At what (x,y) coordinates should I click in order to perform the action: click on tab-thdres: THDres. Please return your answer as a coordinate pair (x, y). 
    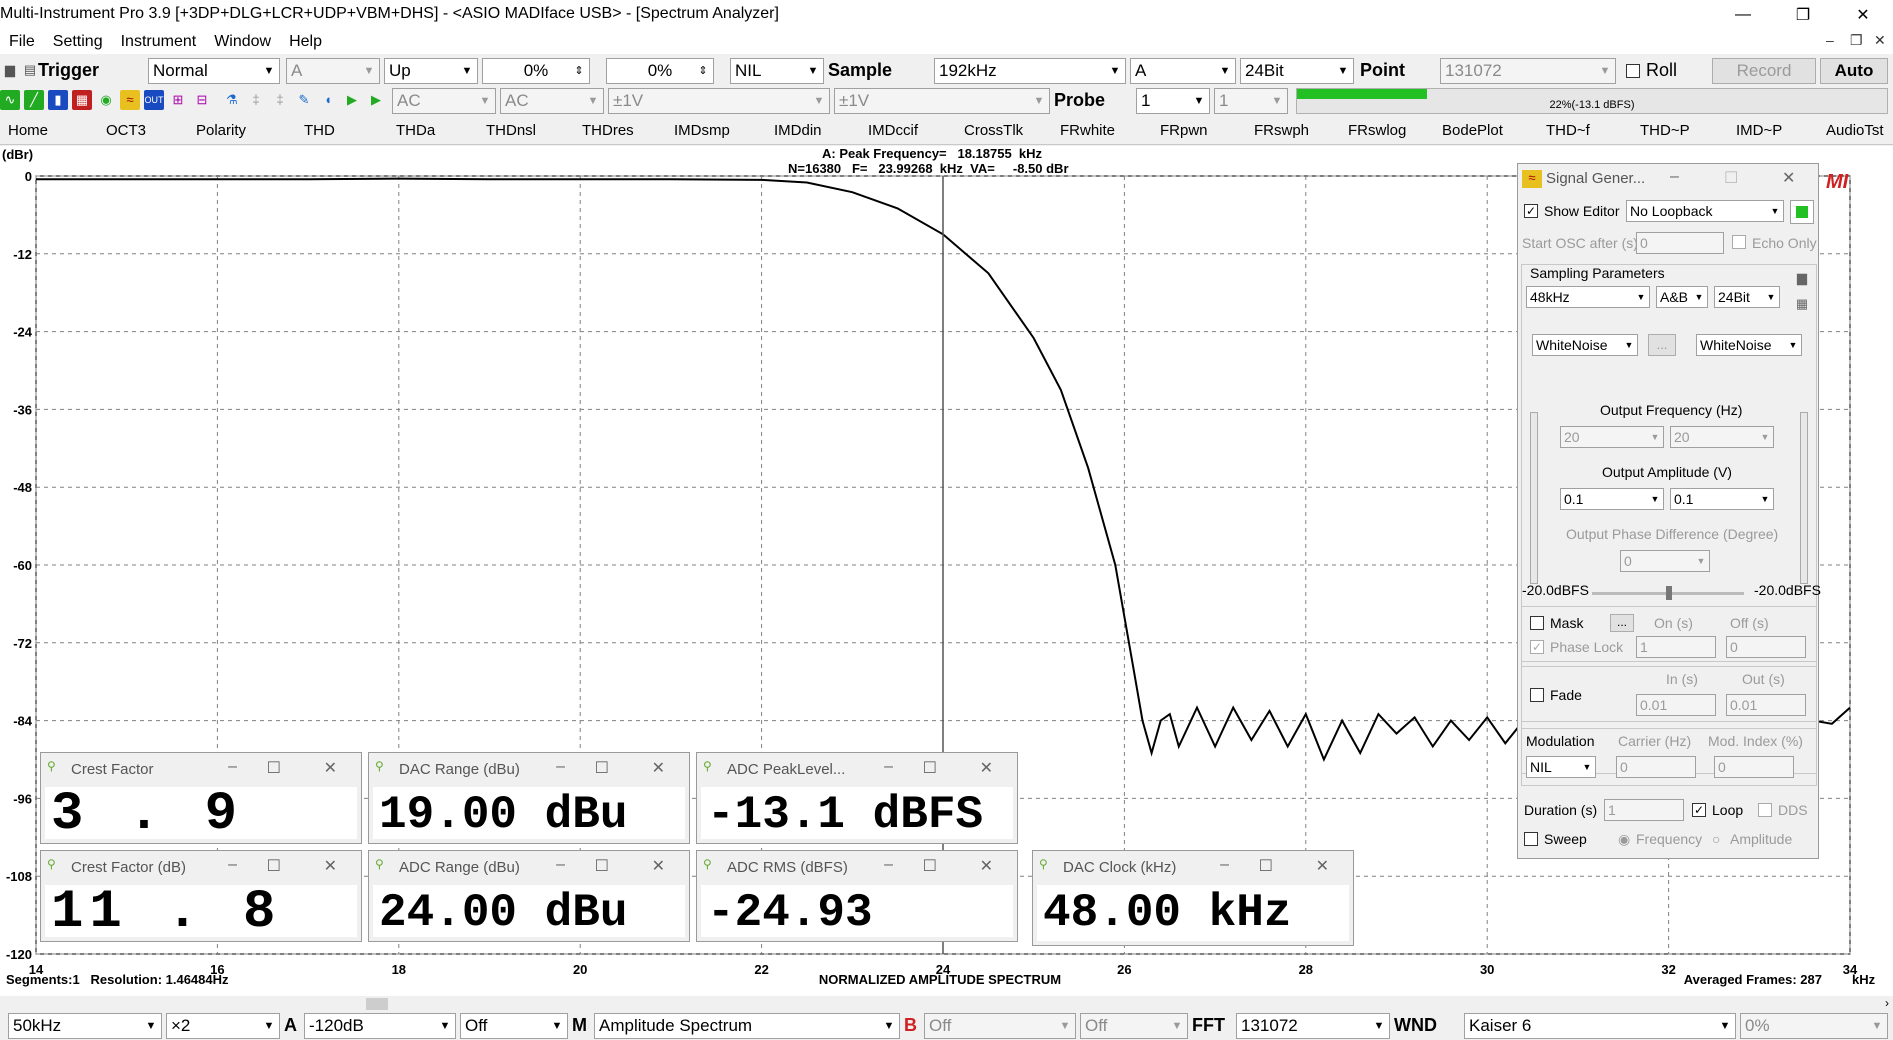
    Looking at the image, I should click on (608, 130).